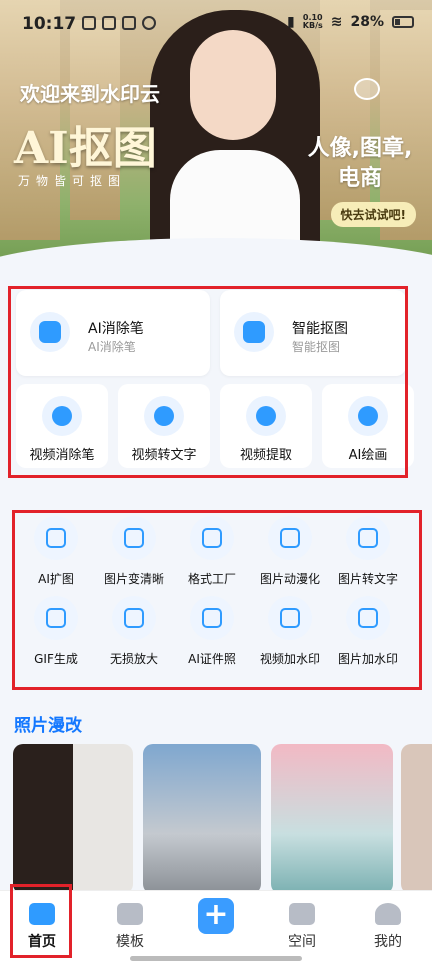 The width and height of the screenshot is (432, 964). Describe the element at coordinates (130, 914) in the screenshot. I see `layers-icon` at that location.